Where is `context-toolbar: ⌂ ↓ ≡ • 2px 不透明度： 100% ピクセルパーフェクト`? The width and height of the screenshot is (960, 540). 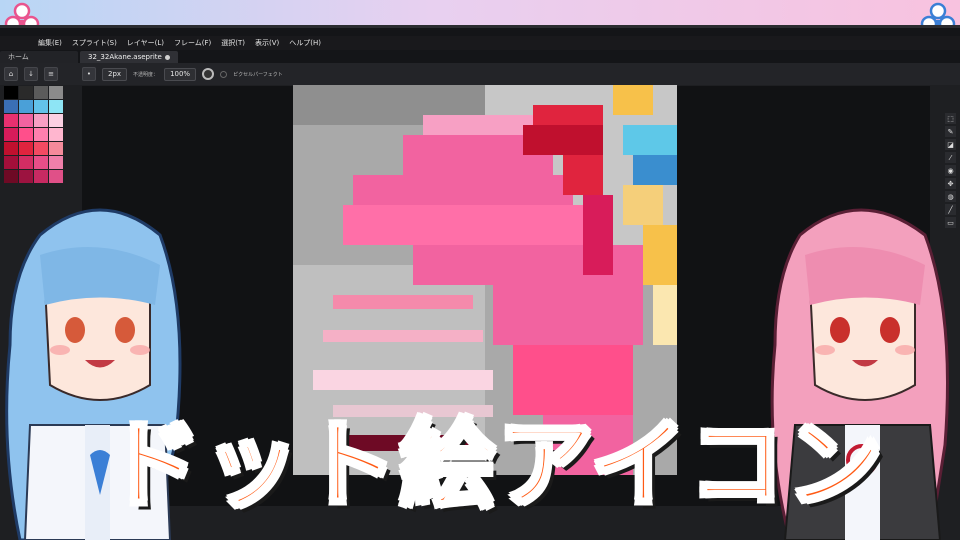 context-toolbar: ⌂ ↓ ≡ • 2px 不透明度： 100% ピクセルパーフェクト is located at coordinates (480, 74).